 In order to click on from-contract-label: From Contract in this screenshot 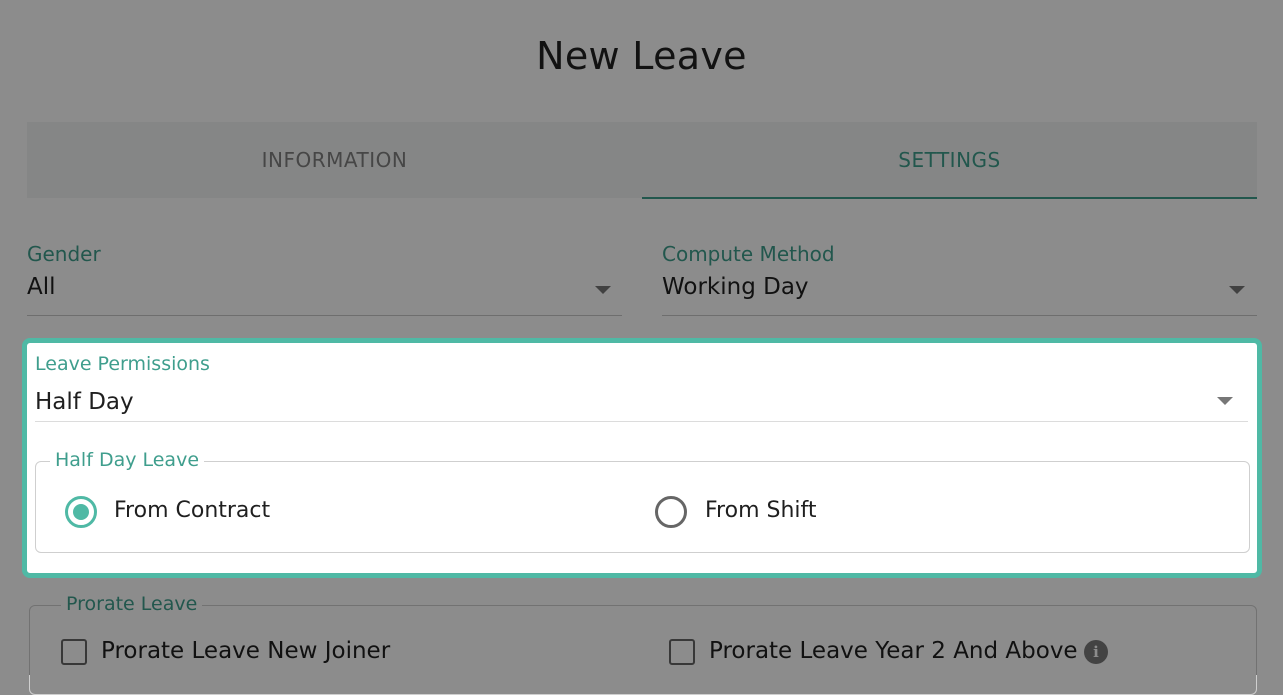, I will do `click(192, 510)`.